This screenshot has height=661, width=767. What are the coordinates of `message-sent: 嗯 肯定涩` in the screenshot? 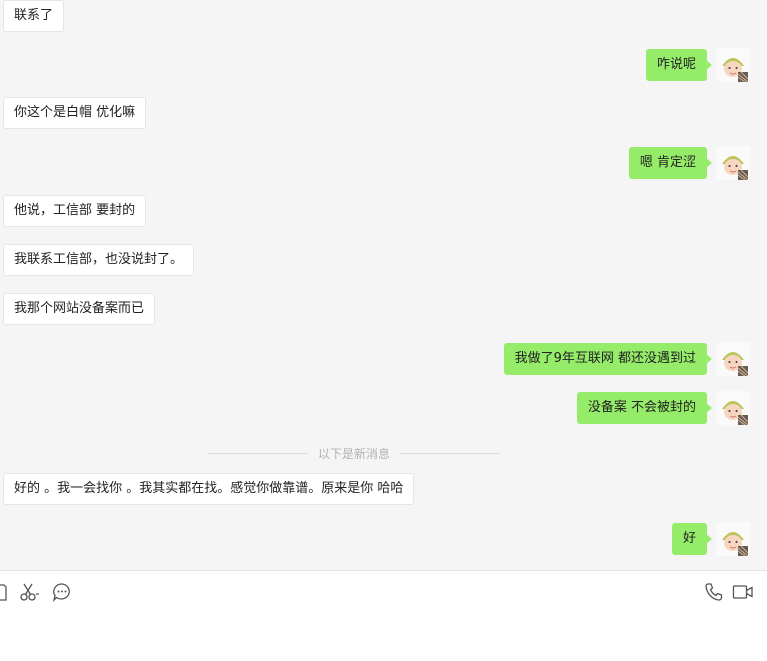 It's located at (689, 163).